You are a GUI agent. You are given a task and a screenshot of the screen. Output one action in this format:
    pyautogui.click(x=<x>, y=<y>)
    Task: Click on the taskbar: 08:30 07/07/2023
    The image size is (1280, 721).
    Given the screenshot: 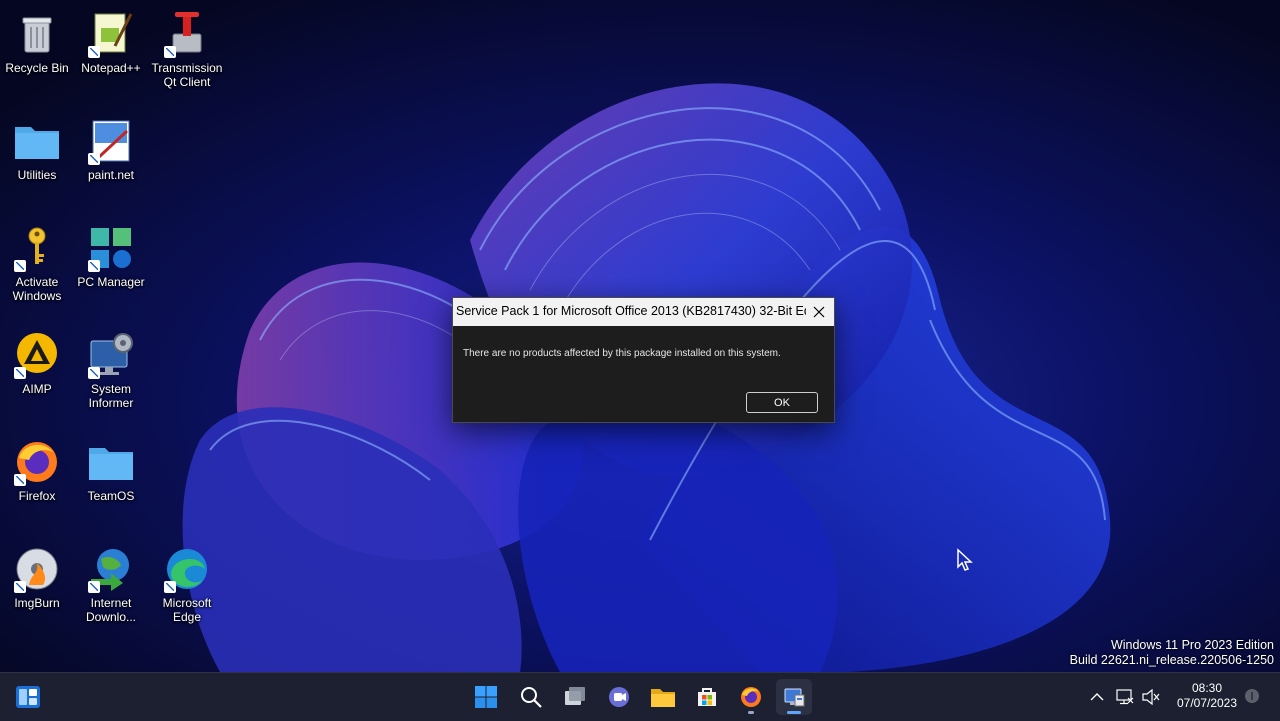 What is the action you would take?
    pyautogui.click(x=640, y=696)
    